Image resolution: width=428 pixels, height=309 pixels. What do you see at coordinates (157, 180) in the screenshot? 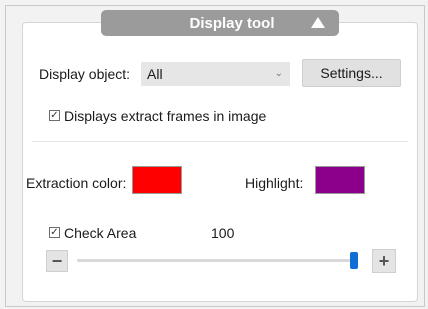
I see `extraction-color-swatch` at bounding box center [157, 180].